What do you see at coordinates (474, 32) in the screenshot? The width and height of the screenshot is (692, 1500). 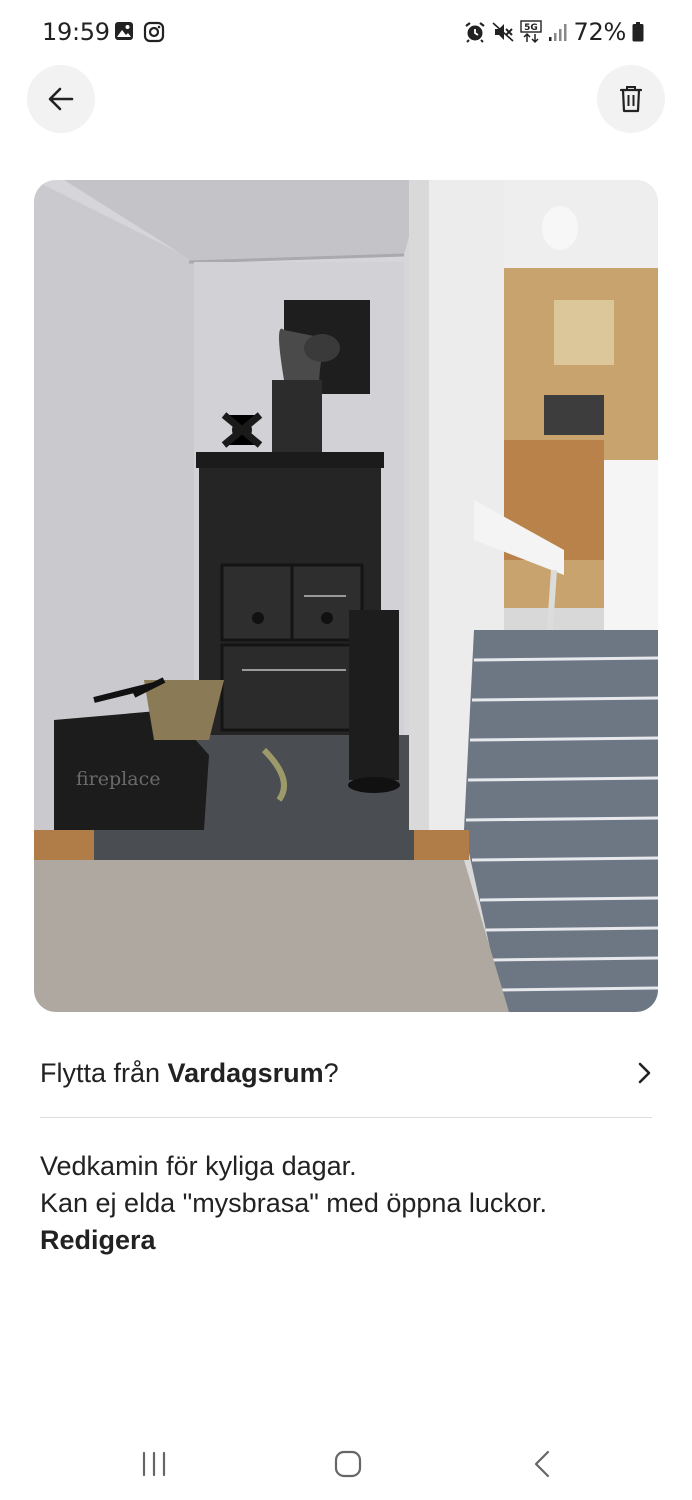 I see `alarm-icon` at bounding box center [474, 32].